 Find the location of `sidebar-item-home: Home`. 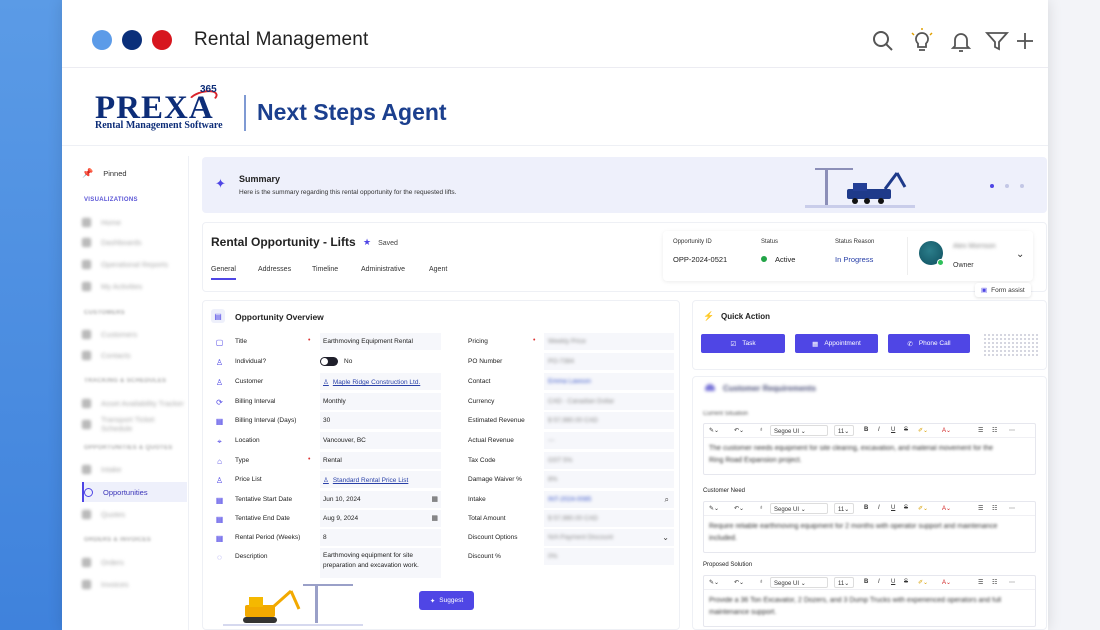

sidebar-item-home: Home is located at coordinates (134, 222).